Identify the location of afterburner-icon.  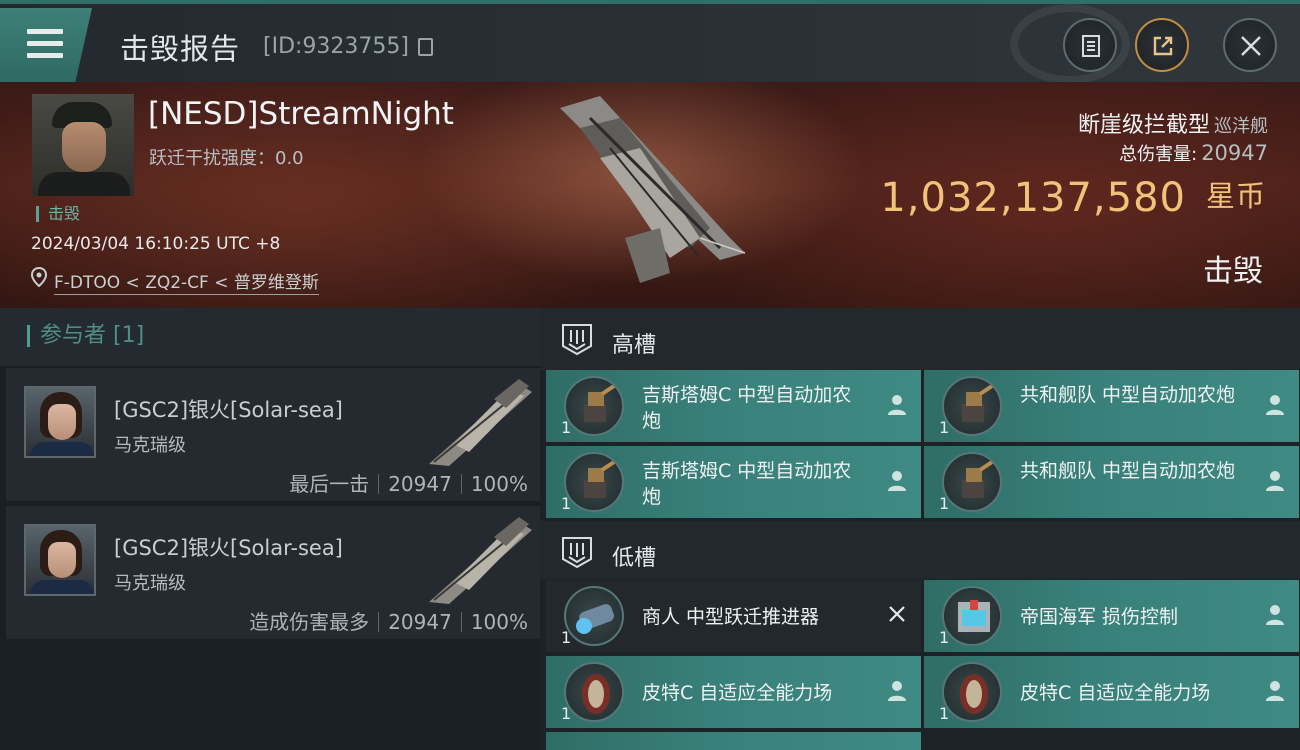
(594, 616).